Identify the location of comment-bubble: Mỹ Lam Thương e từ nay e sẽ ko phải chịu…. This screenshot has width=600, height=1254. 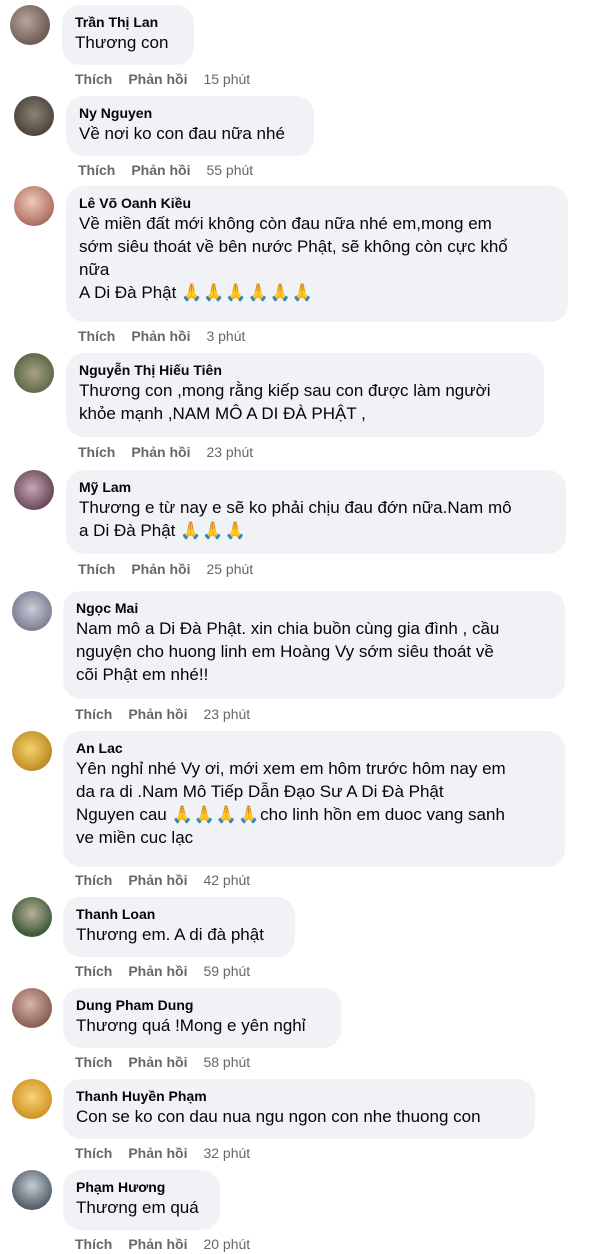
(316, 512).